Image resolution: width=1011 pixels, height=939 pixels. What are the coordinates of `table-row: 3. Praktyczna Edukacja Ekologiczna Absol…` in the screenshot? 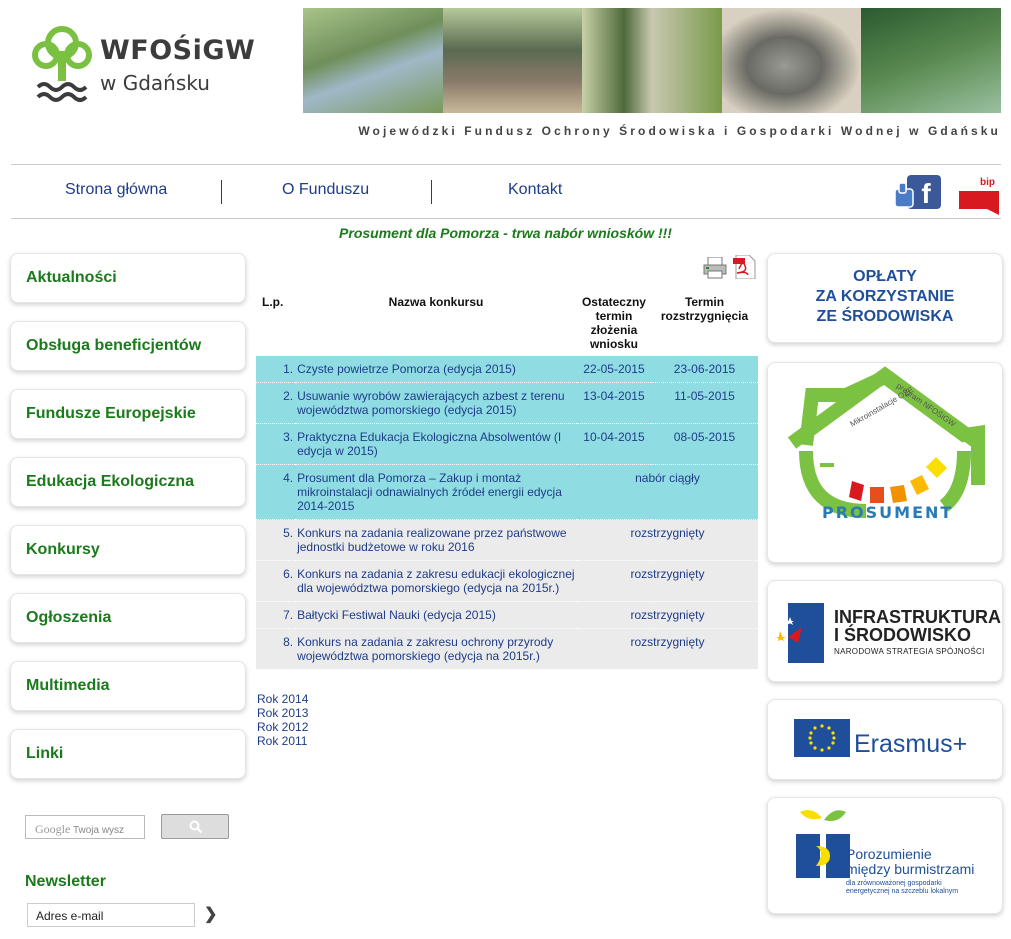 It's located at (507, 444).